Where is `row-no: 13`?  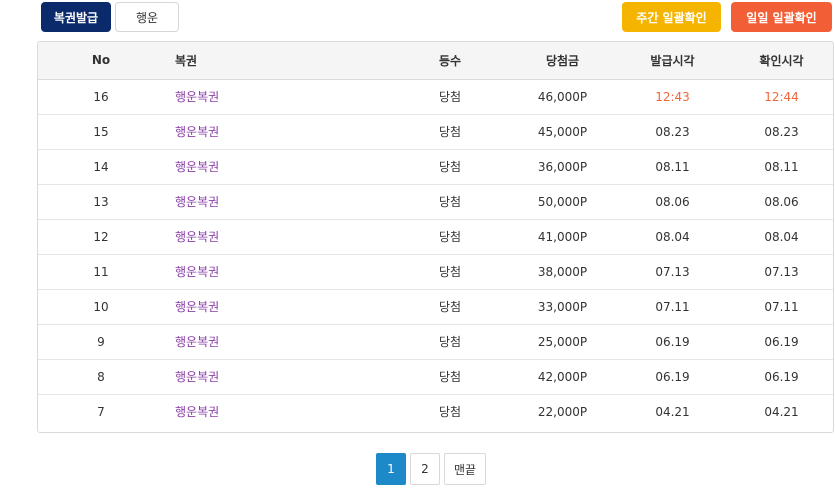 row-no: 13 is located at coordinates (101, 201).